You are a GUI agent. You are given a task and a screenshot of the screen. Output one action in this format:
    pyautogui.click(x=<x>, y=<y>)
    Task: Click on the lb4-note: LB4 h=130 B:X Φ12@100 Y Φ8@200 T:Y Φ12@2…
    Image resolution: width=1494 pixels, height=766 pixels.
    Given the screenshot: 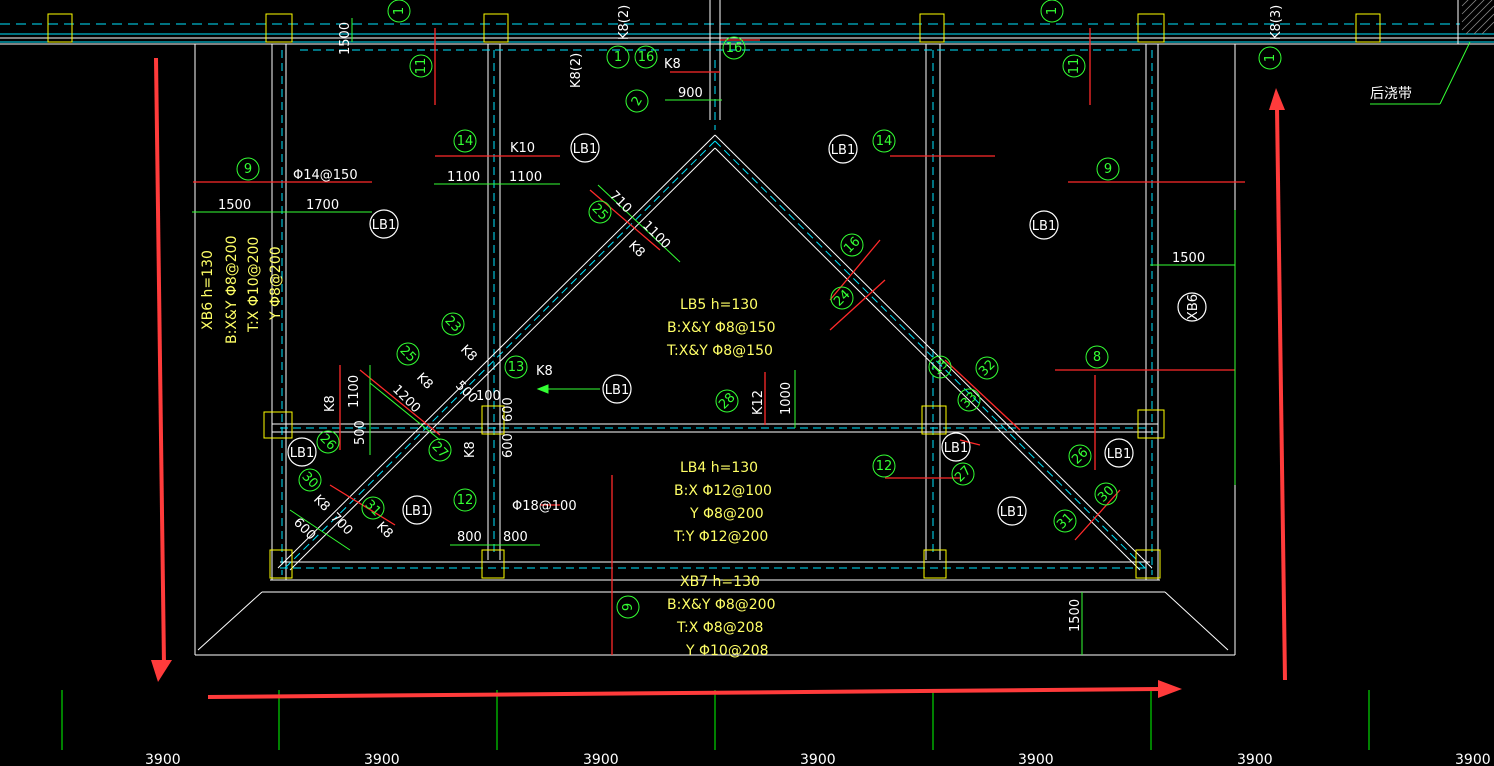 What is the action you would take?
    pyautogui.click(x=722, y=502)
    